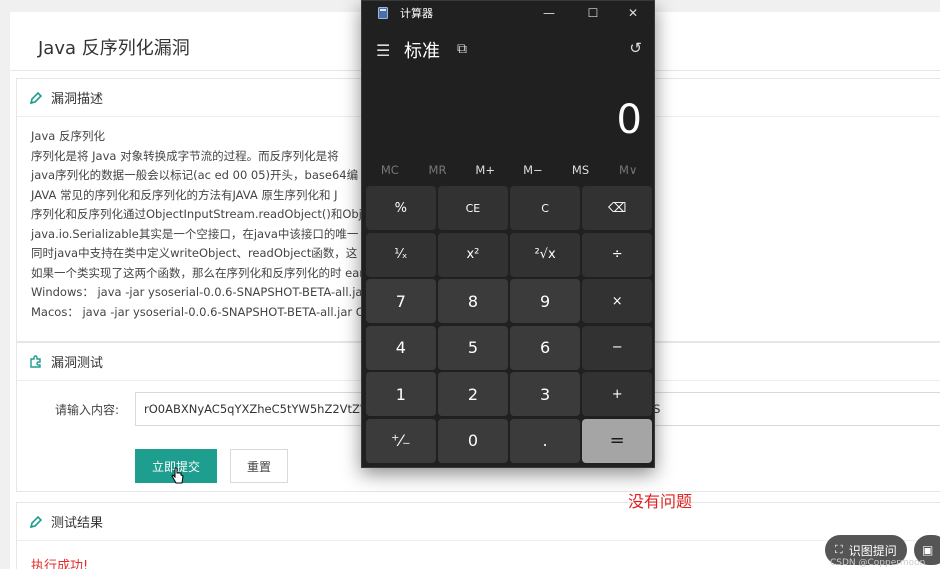  What do you see at coordinates (473, 208) in the screenshot?
I see `clear-entry-key: CE` at bounding box center [473, 208].